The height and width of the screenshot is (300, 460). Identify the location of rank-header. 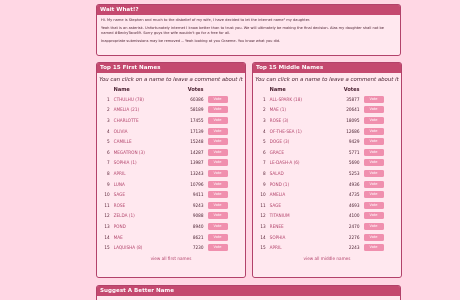
(108, 89).